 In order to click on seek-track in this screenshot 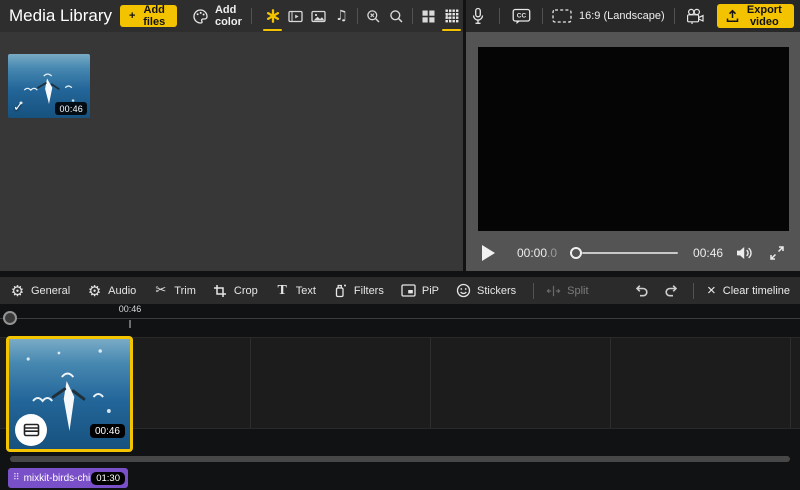, I will do `click(630, 253)`.